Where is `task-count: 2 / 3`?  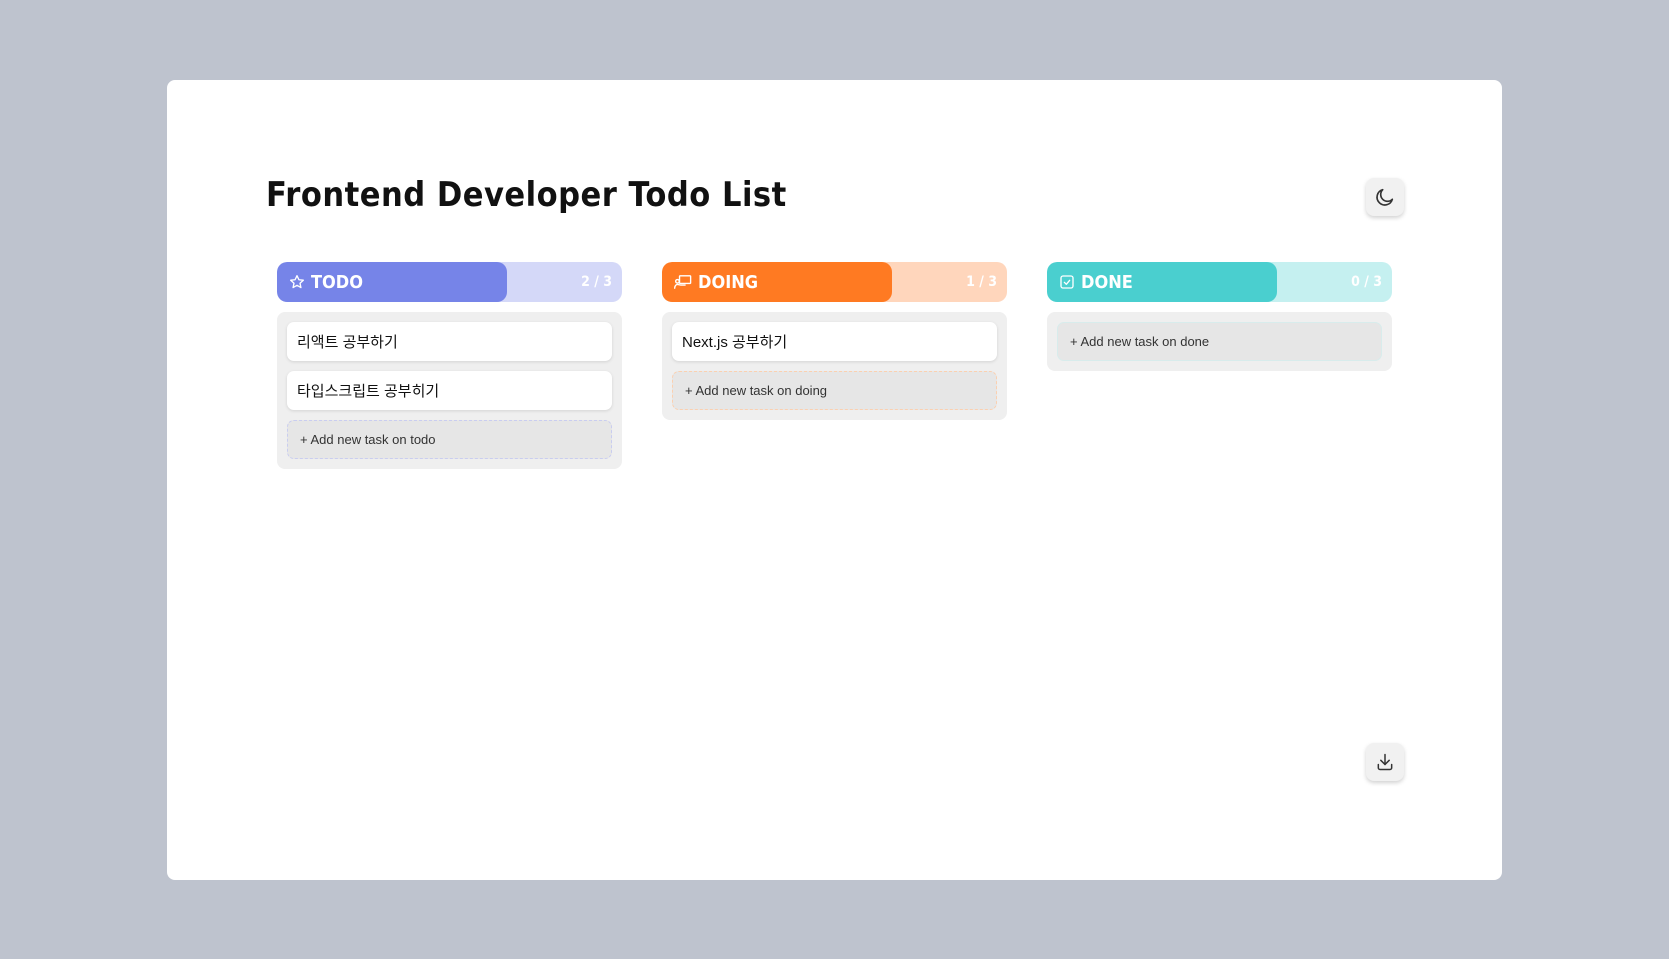 task-count: 2 / 3 is located at coordinates (596, 282).